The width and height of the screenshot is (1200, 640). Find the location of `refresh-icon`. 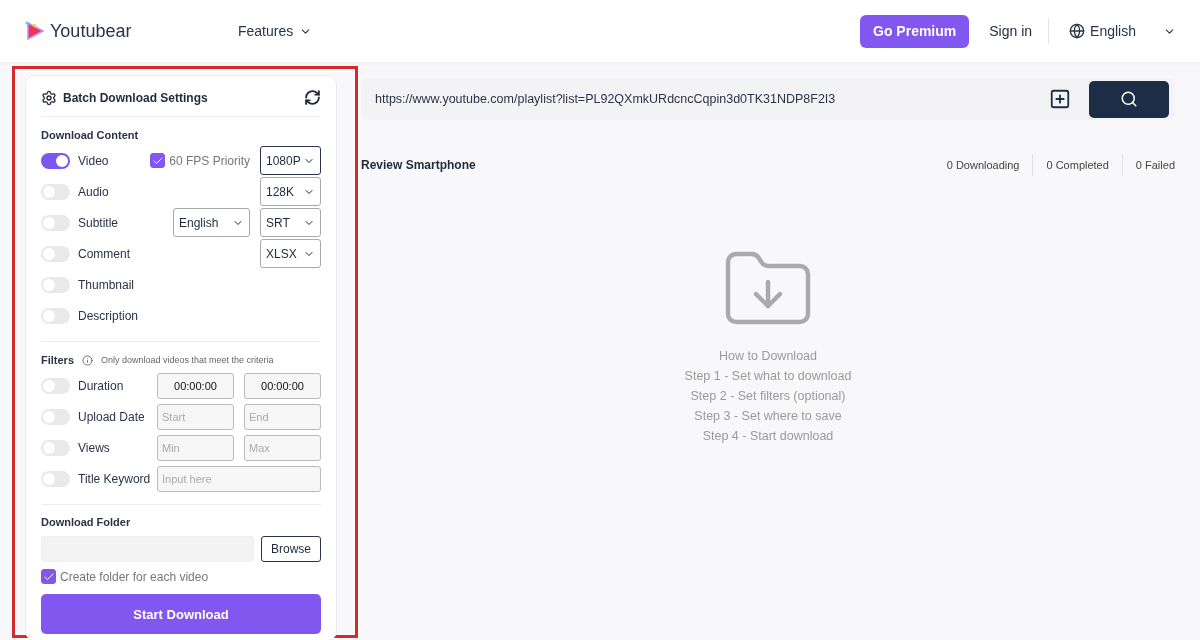

refresh-icon is located at coordinates (312, 97).